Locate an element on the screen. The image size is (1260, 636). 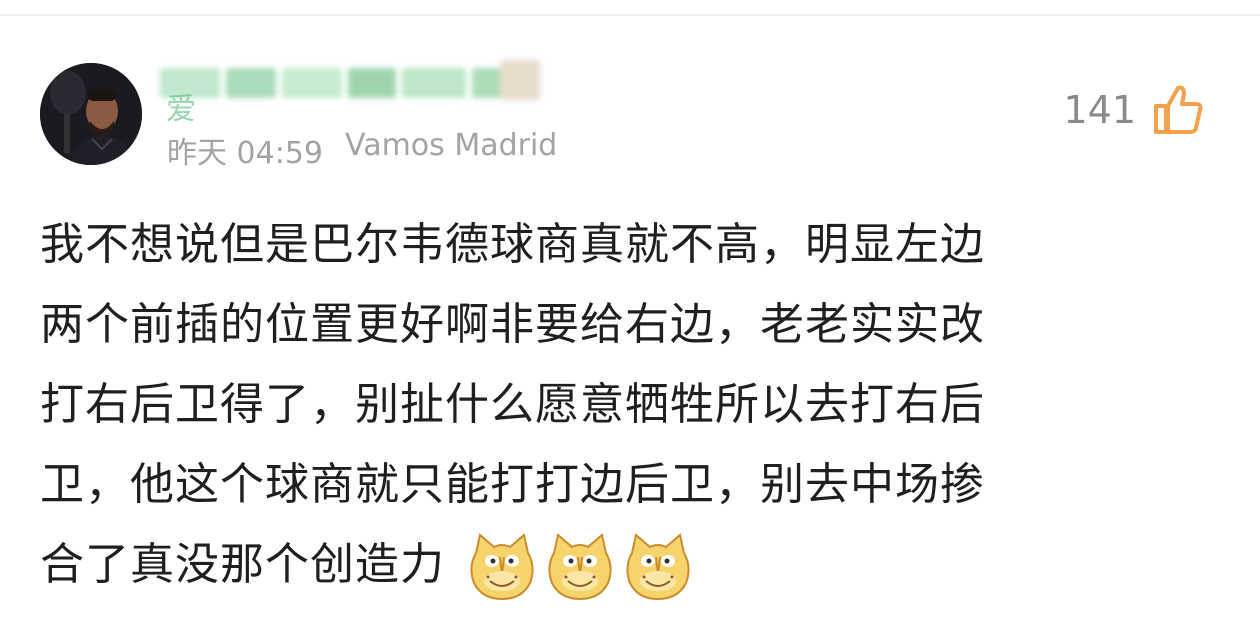
like-count: 141 is located at coordinates (1099, 110).